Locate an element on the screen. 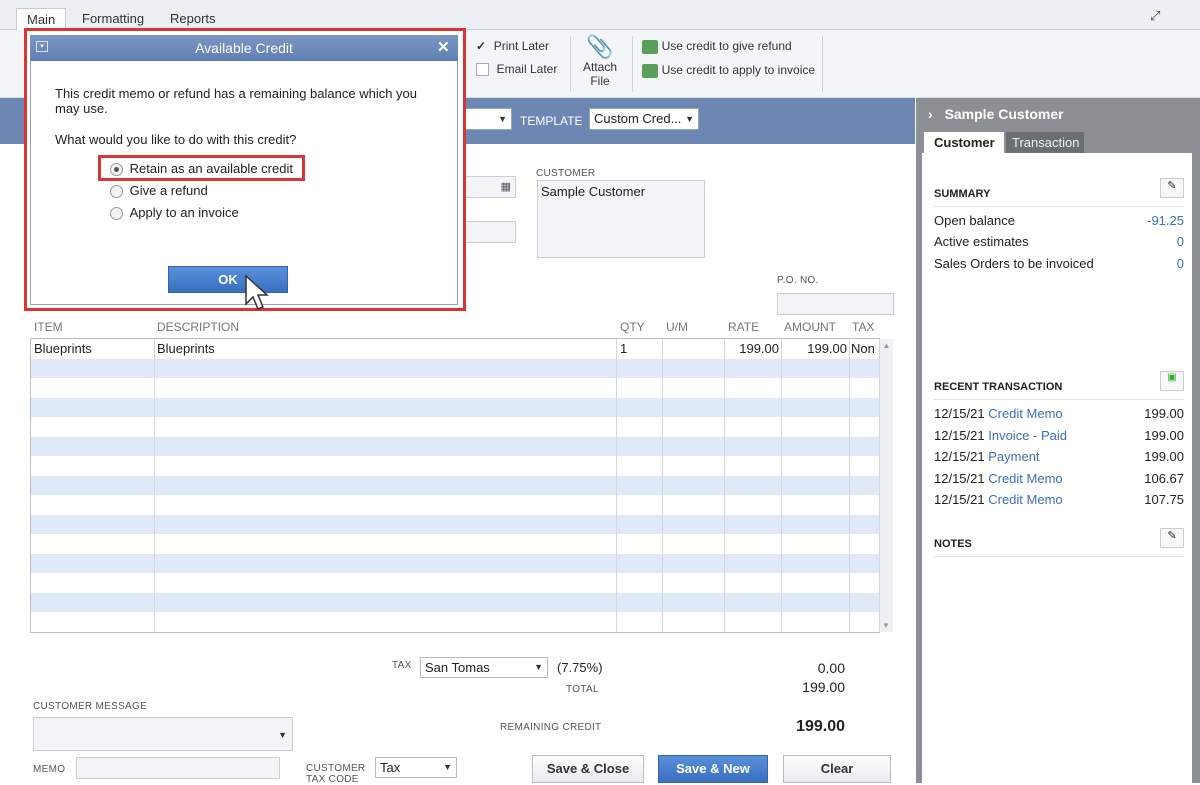  summary-row: Open balance -91.25 is located at coordinates (1059, 222).